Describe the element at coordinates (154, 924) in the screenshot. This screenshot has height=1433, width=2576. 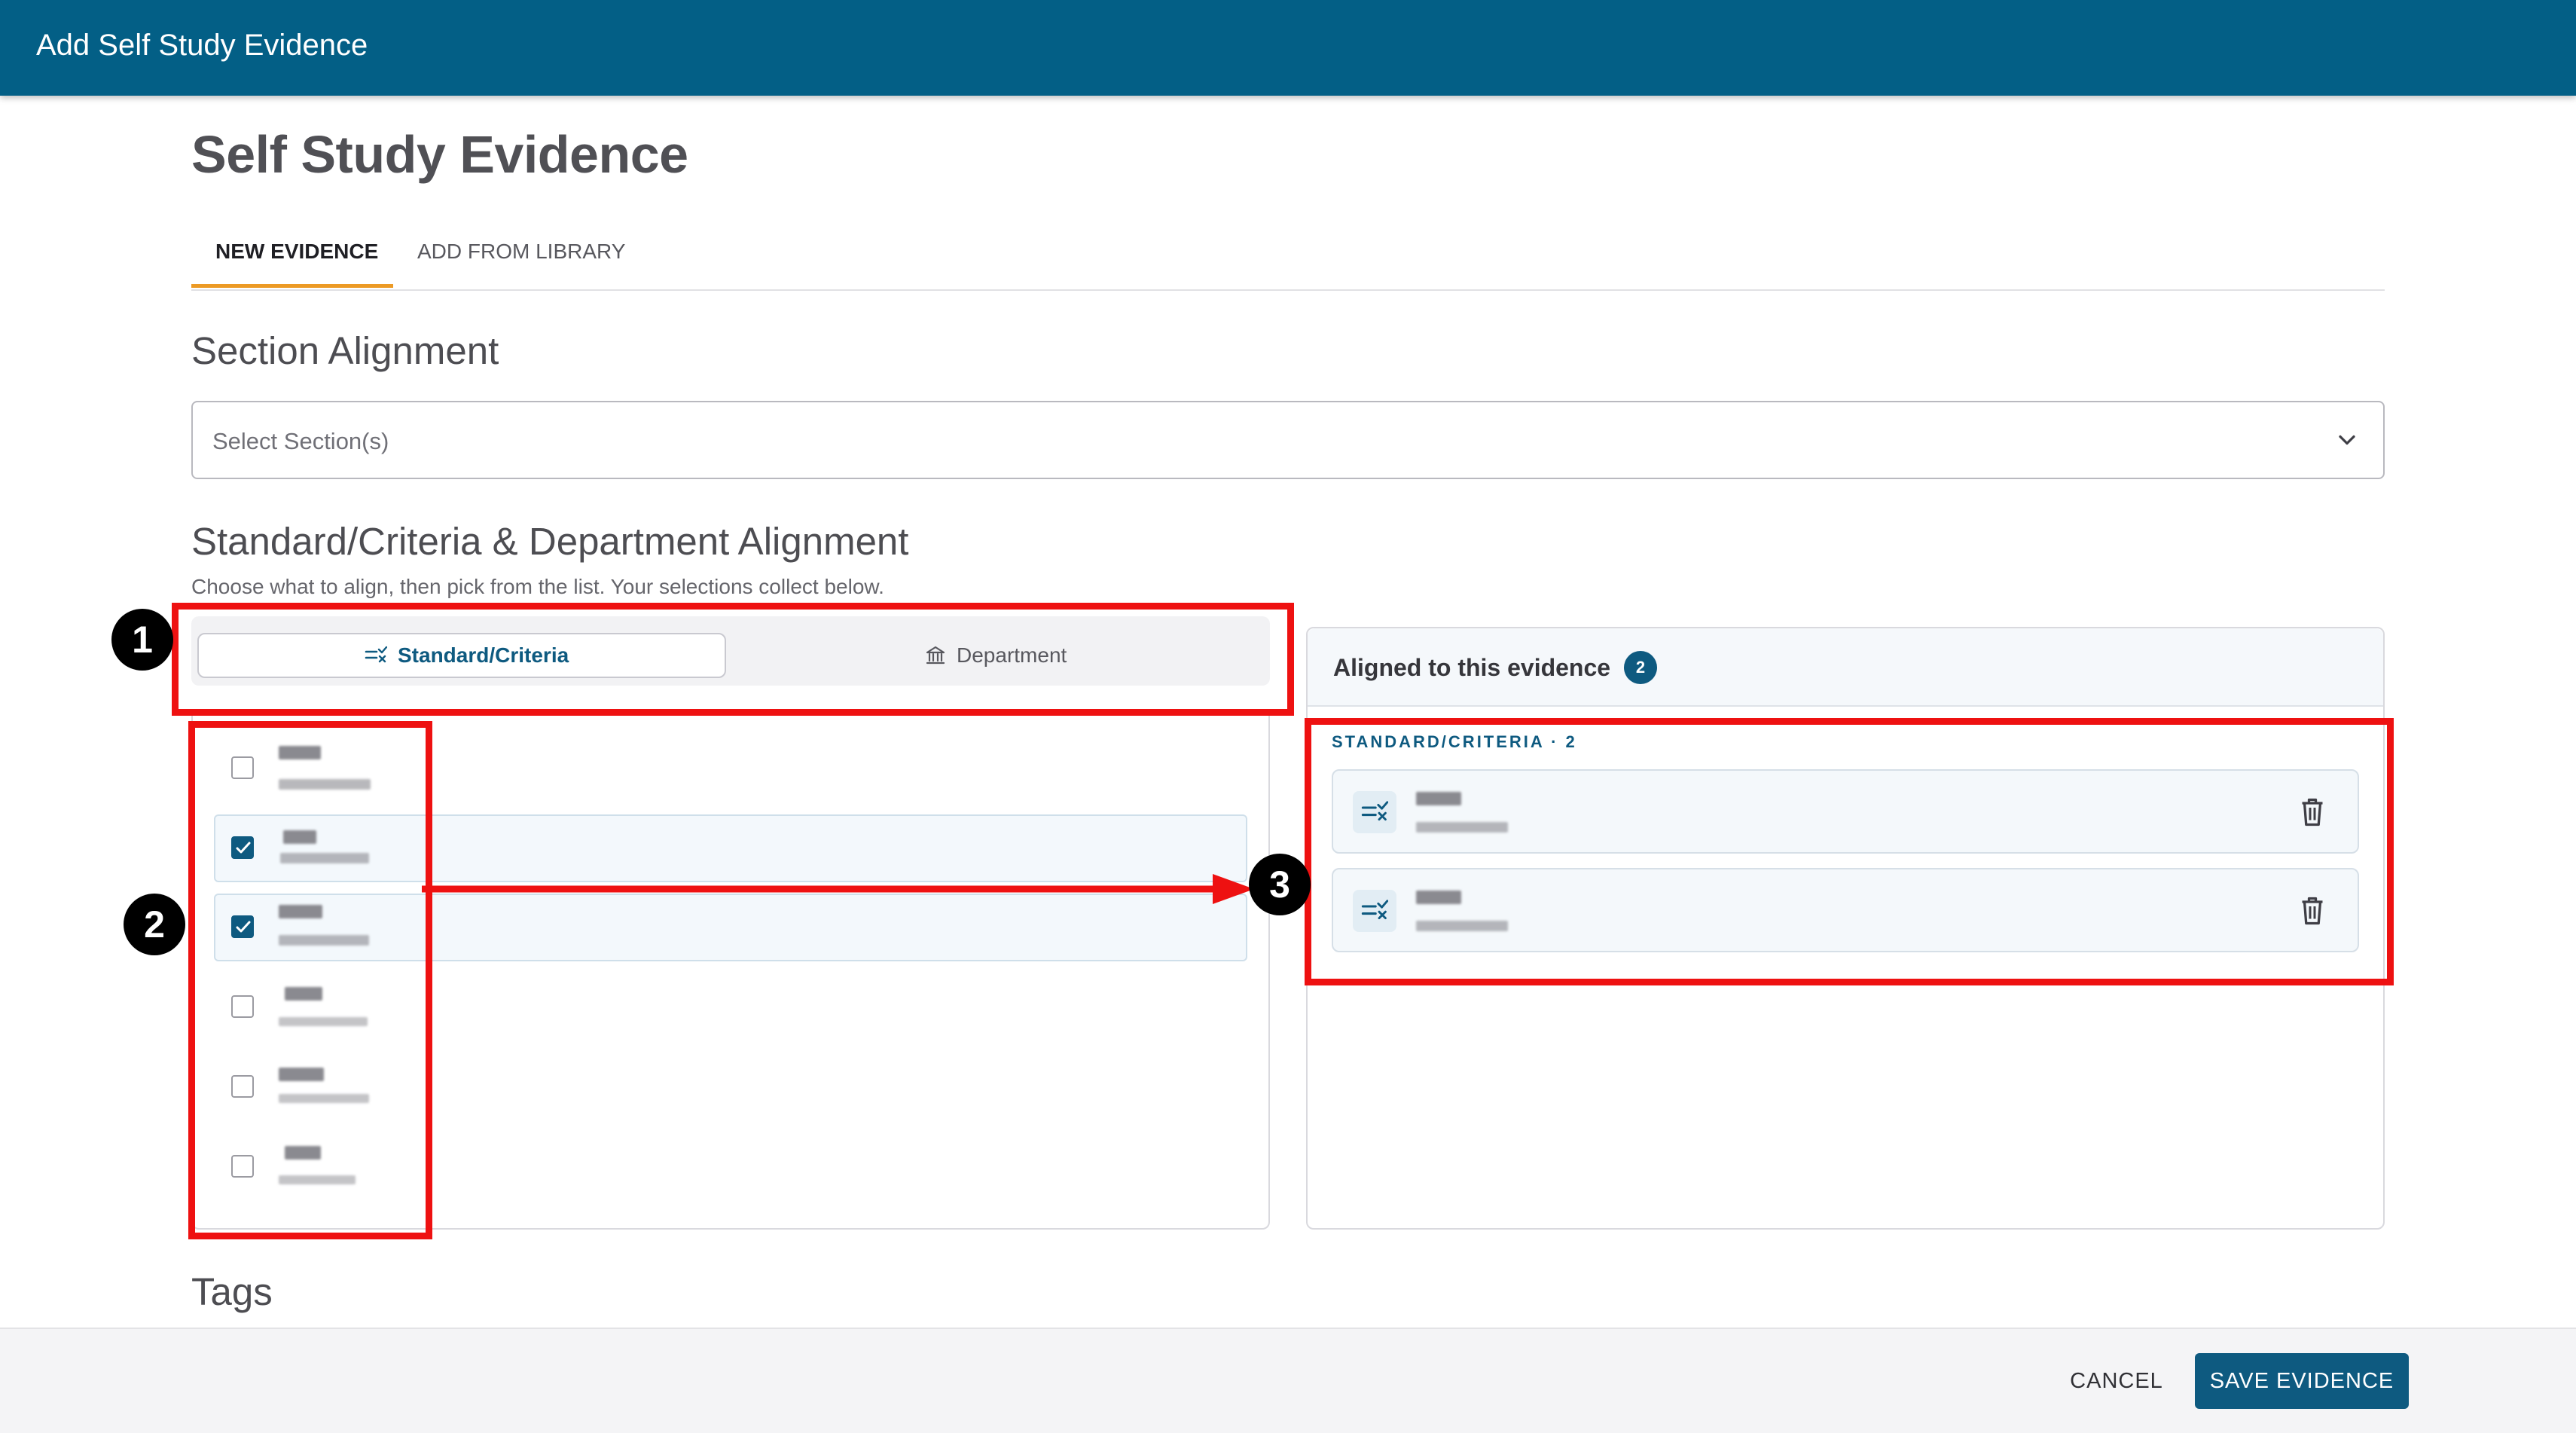
I see `annotation-marker-2: 2` at that location.